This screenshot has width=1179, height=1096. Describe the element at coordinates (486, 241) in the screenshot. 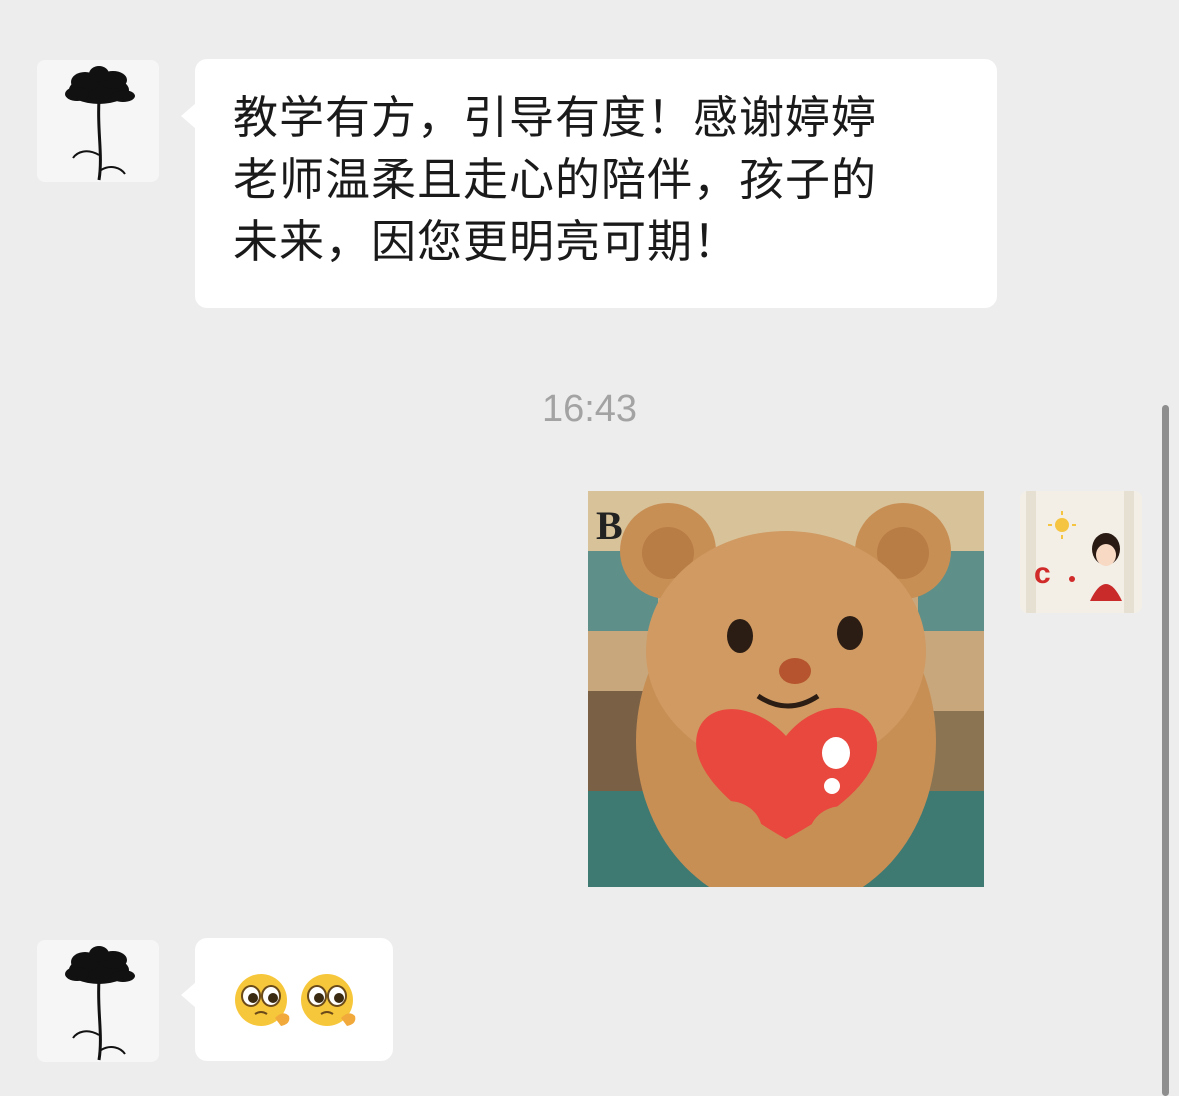

I see `message-line: 未来，因您更明亮可期！` at that location.